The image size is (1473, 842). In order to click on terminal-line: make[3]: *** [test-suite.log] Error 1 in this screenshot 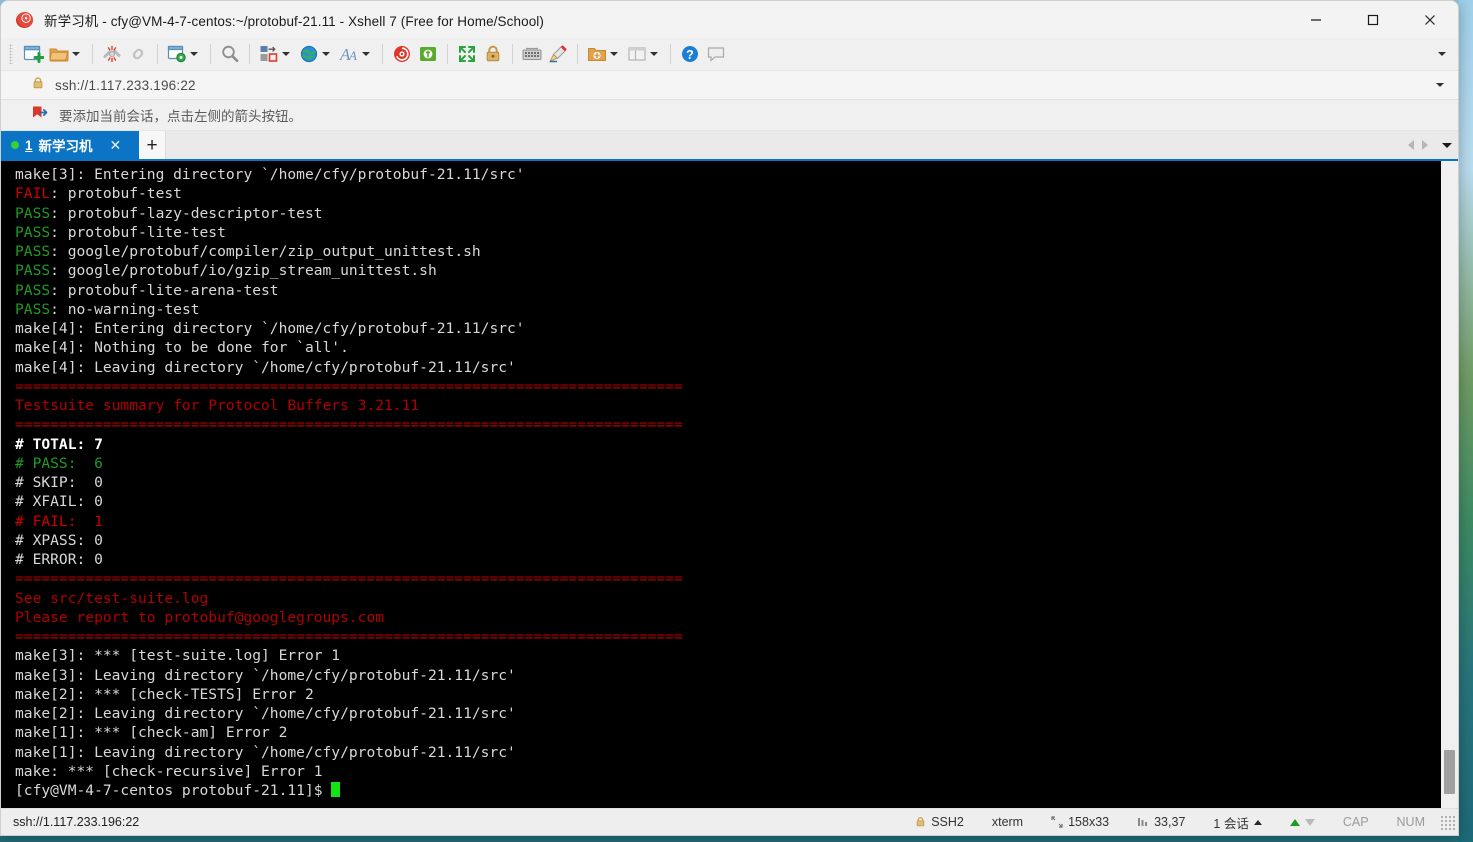, I will do `click(727, 655)`.